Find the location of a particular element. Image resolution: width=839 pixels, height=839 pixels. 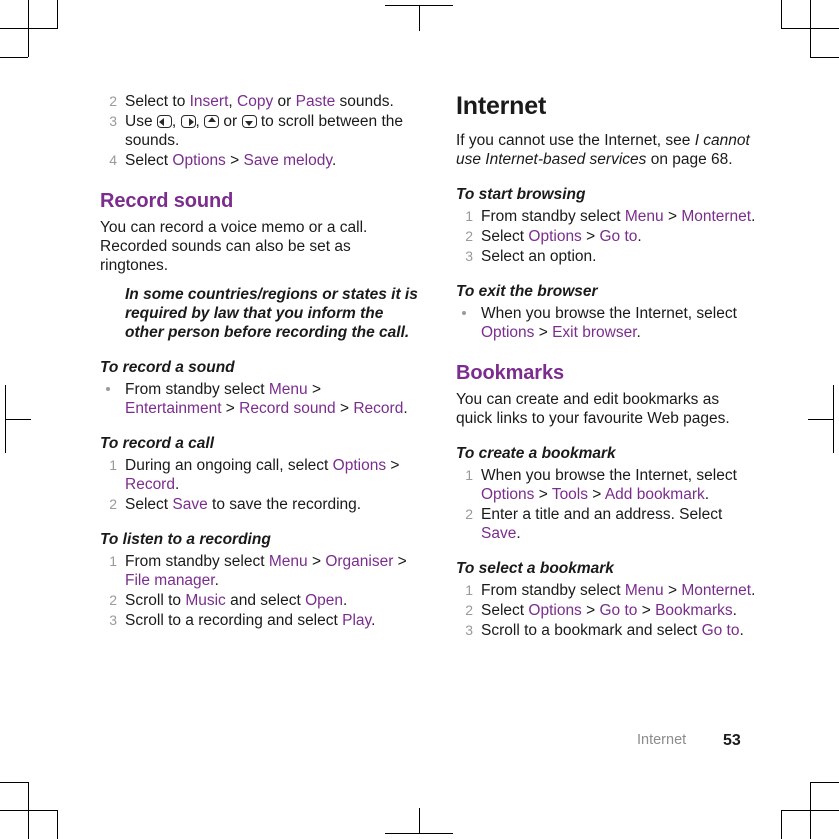

step-text: Select Options > Go to > Bookmarks. is located at coordinates (609, 610).